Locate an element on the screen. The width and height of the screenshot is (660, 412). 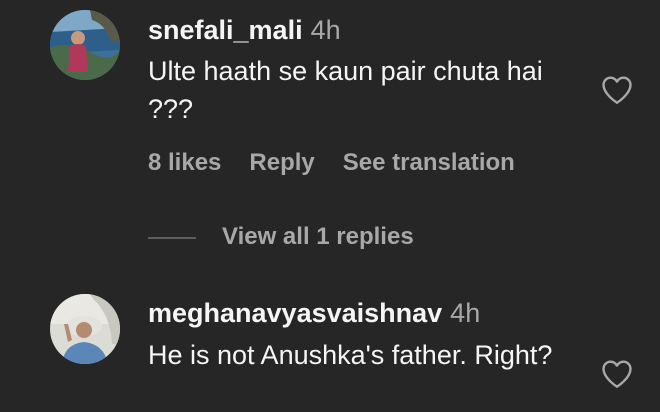
comment-header: meghanavyasvaishnav 4h is located at coordinates (314, 313).